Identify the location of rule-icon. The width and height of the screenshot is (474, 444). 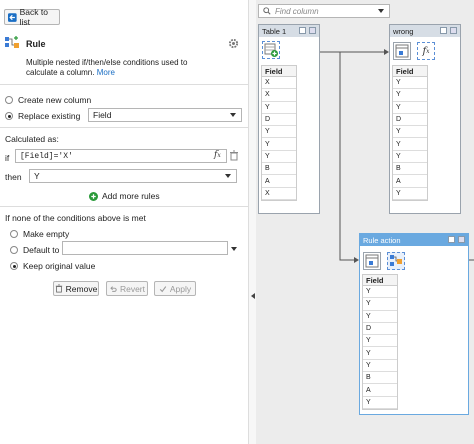
(396, 260).